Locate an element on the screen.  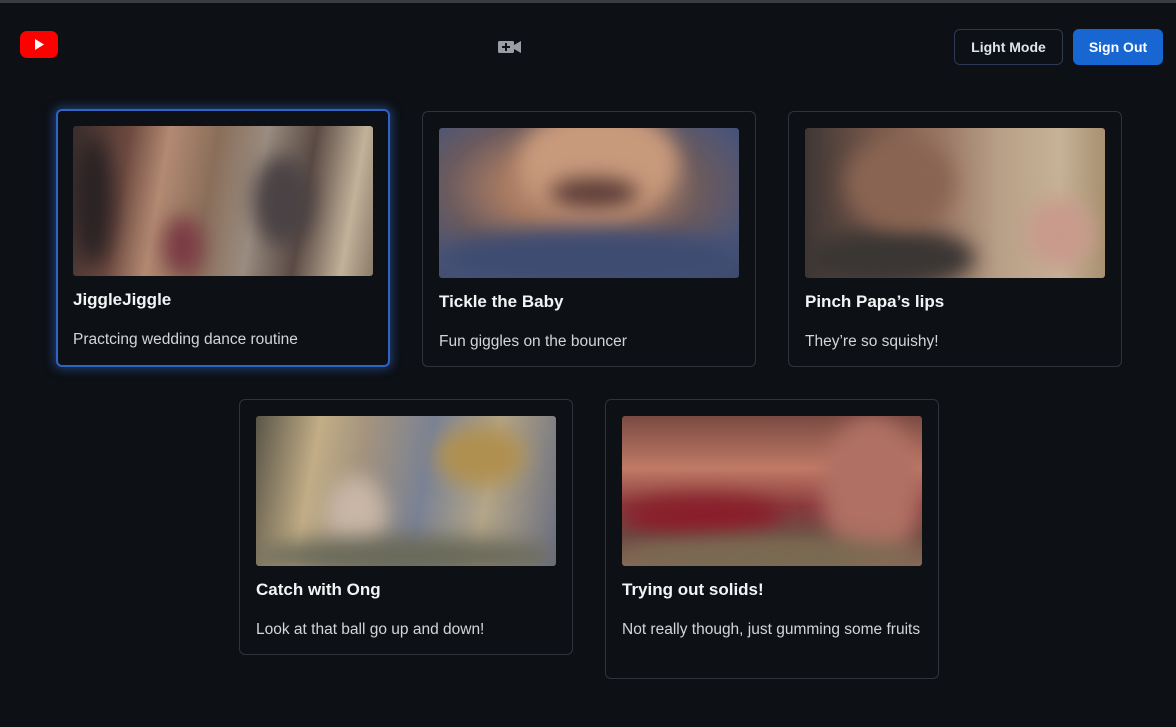
youtube-logo-icon is located at coordinates (39, 44).